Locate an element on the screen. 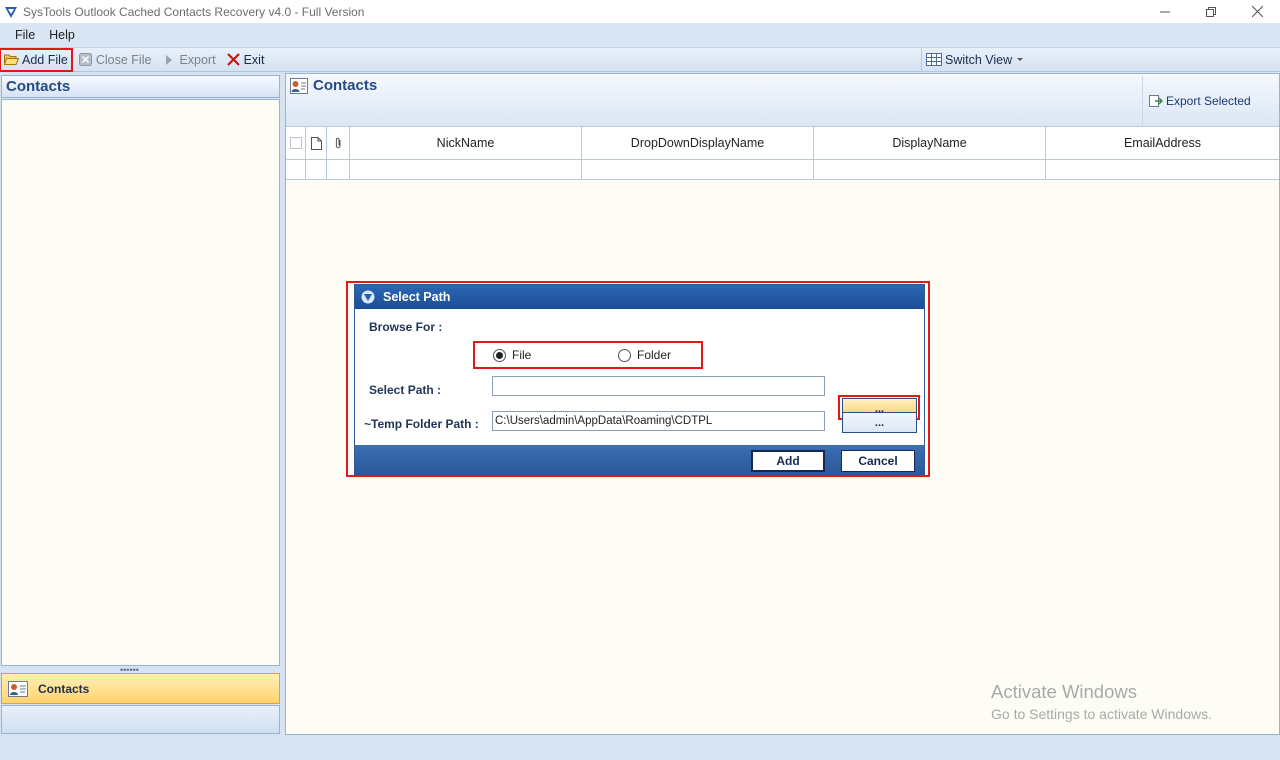 This screenshot has width=1280, height=760. export-selected-button: Export Selected is located at coordinates (1210, 101).